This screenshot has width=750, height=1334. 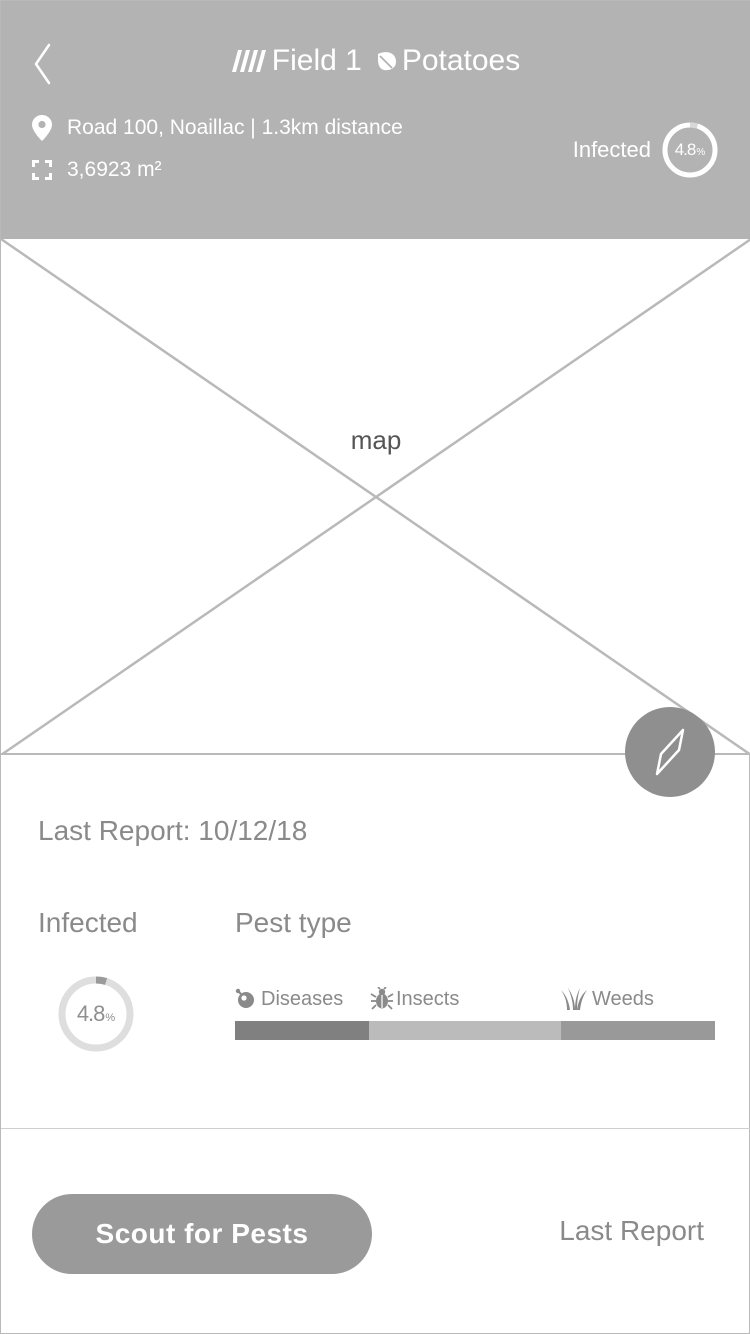 I want to click on infected-ring: 4.8%, so click(x=96, y=1014).